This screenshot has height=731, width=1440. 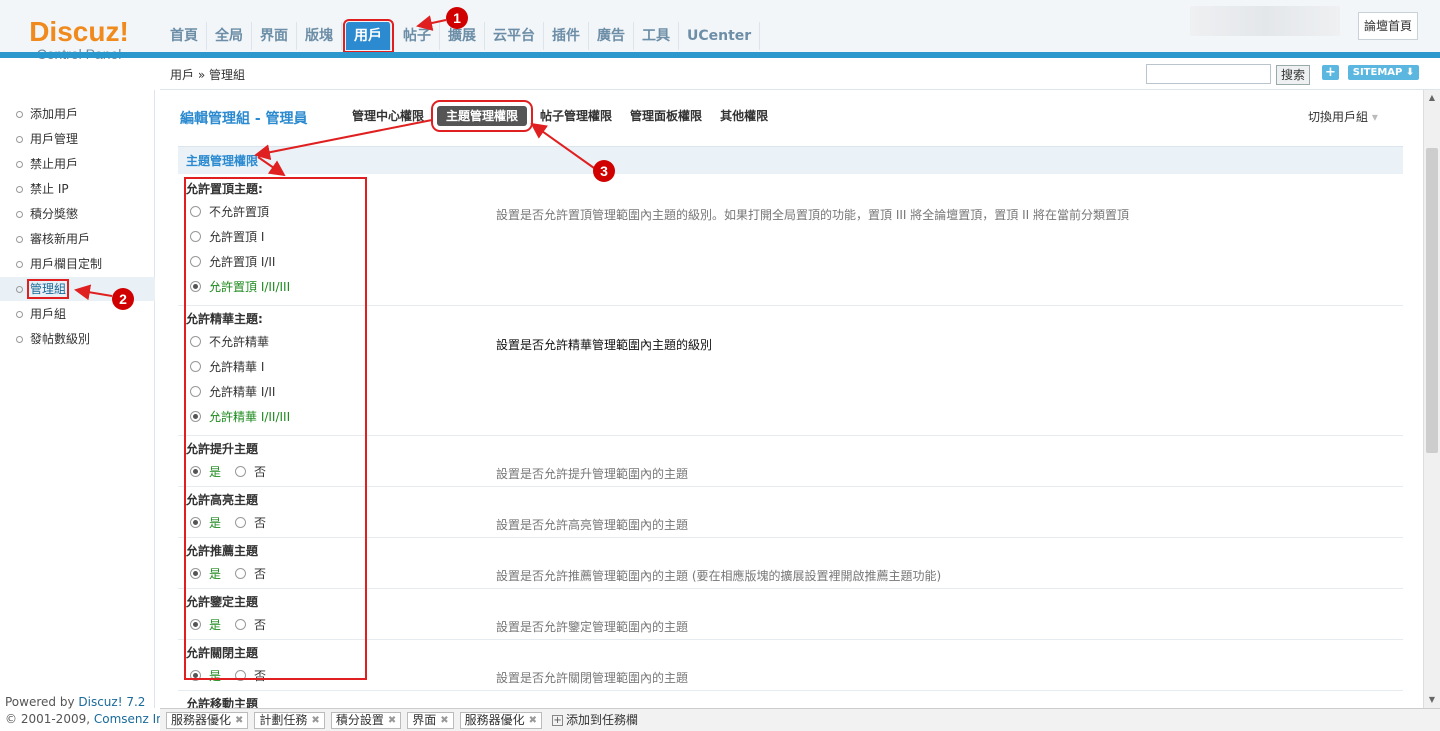 What do you see at coordinates (1383, 72) in the screenshot?
I see `sitemap-button: SITEMAP ⬇` at bounding box center [1383, 72].